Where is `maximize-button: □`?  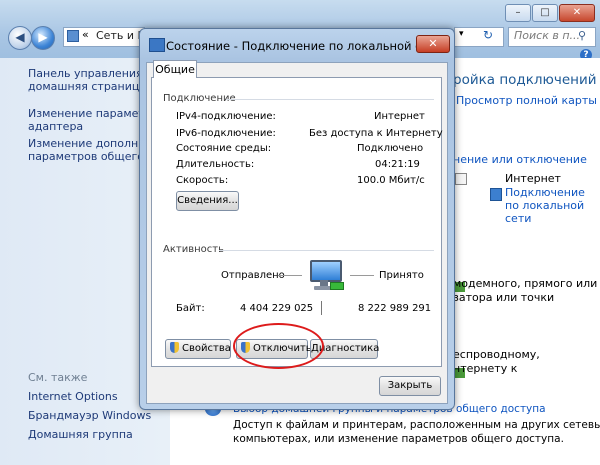
maximize-button: □ is located at coordinates (545, 13).